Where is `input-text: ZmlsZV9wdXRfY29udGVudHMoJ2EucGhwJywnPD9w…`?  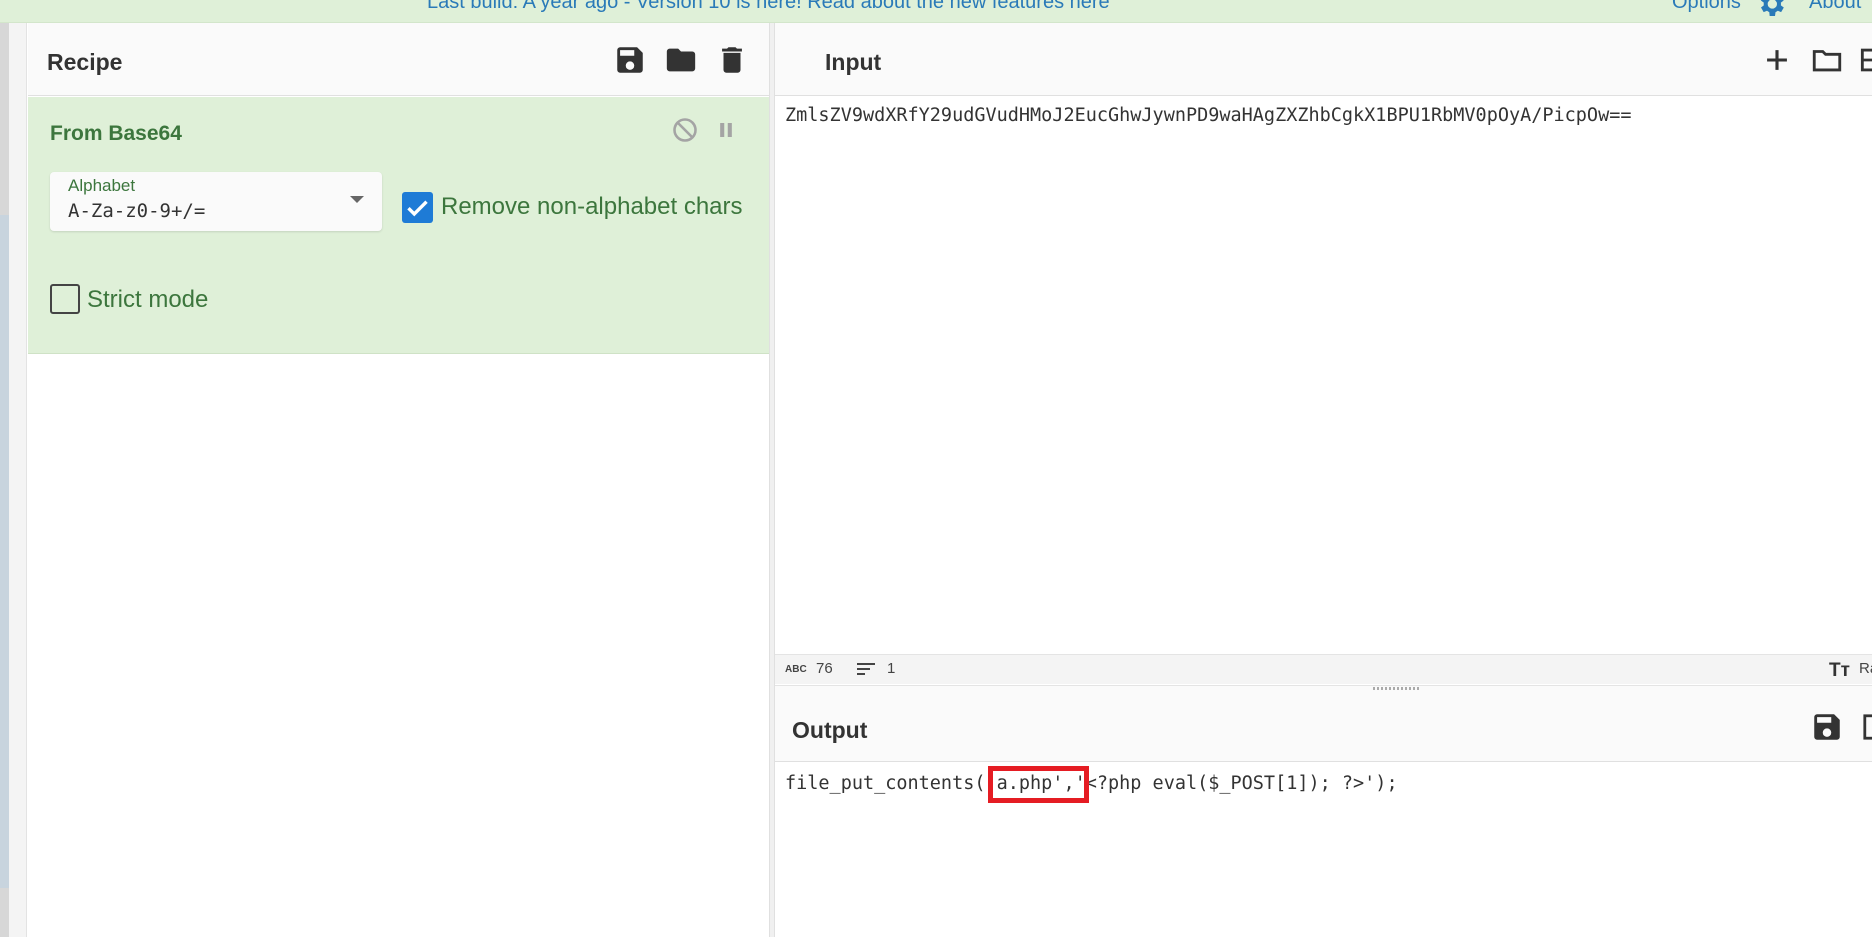 input-text: ZmlsZV9wdXRfY29udGVudHMoJ2EucGhwJywnPD9w… is located at coordinates (1208, 115).